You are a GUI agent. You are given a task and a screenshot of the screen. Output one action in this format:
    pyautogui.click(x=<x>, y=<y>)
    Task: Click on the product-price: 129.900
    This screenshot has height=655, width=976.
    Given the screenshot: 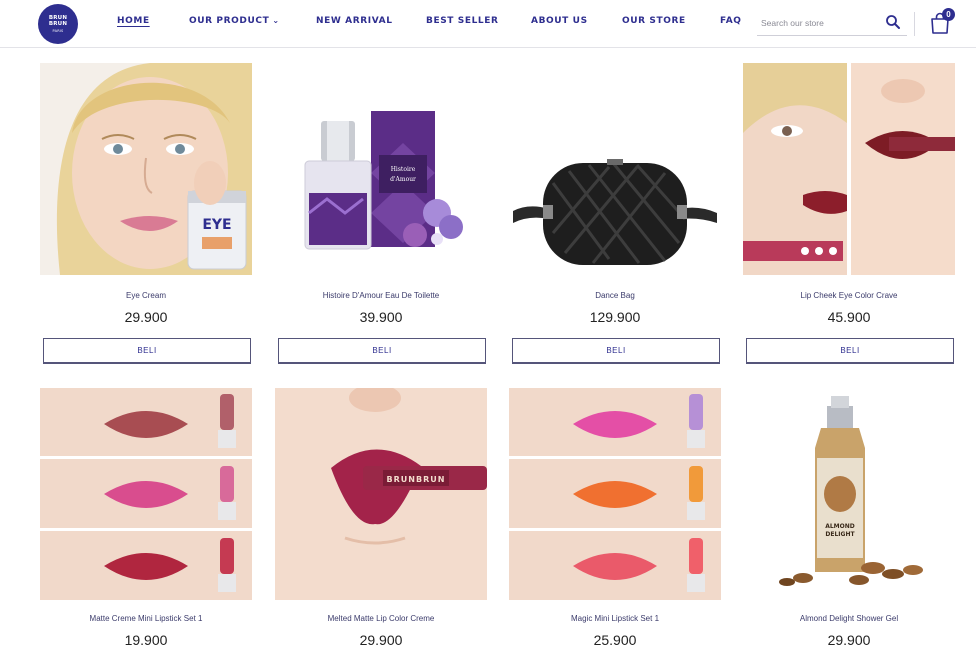 What is the action you would take?
    pyautogui.click(x=615, y=317)
    